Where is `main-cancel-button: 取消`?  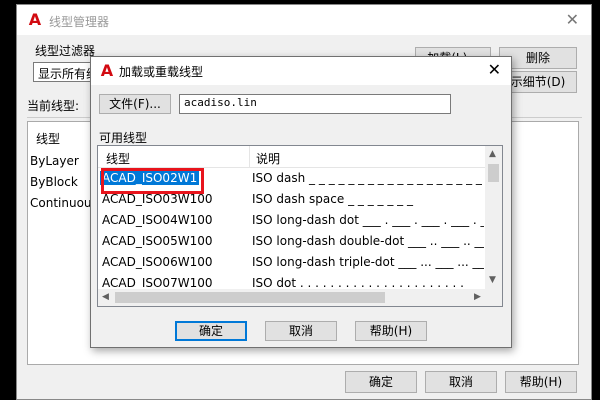 main-cancel-button: 取消 is located at coordinates (461, 382).